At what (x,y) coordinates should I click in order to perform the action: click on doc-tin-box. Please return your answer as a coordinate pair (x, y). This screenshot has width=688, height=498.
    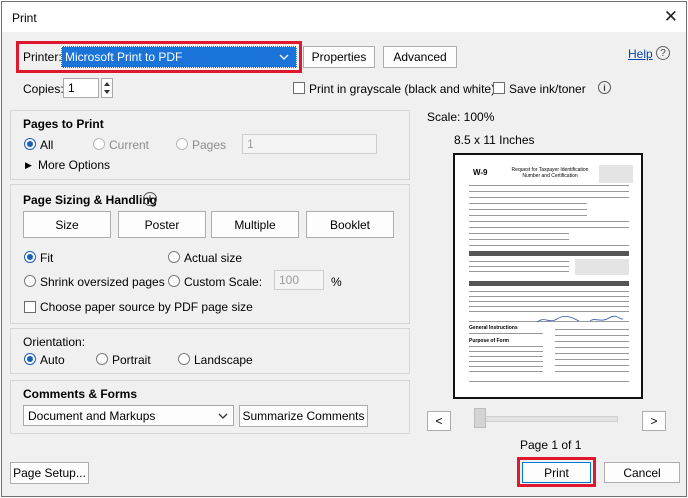
    Looking at the image, I should click on (602, 267).